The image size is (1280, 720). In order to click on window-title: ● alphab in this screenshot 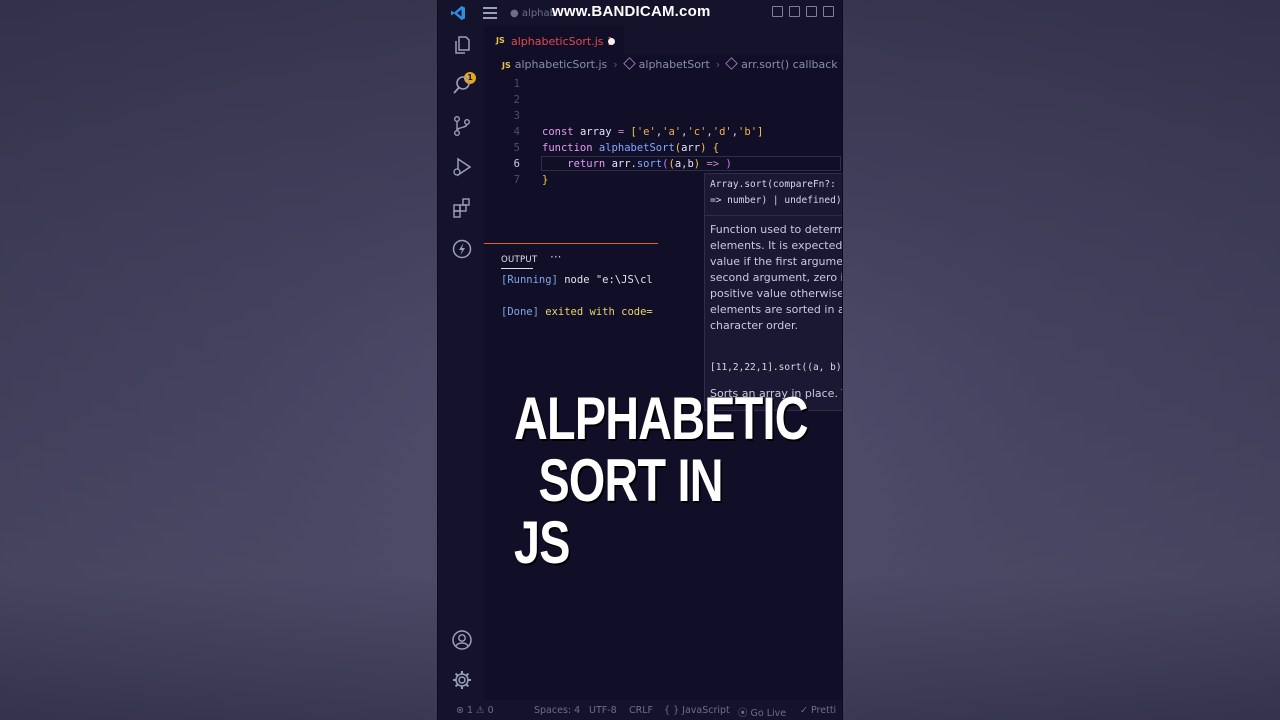, I will do `click(533, 13)`.